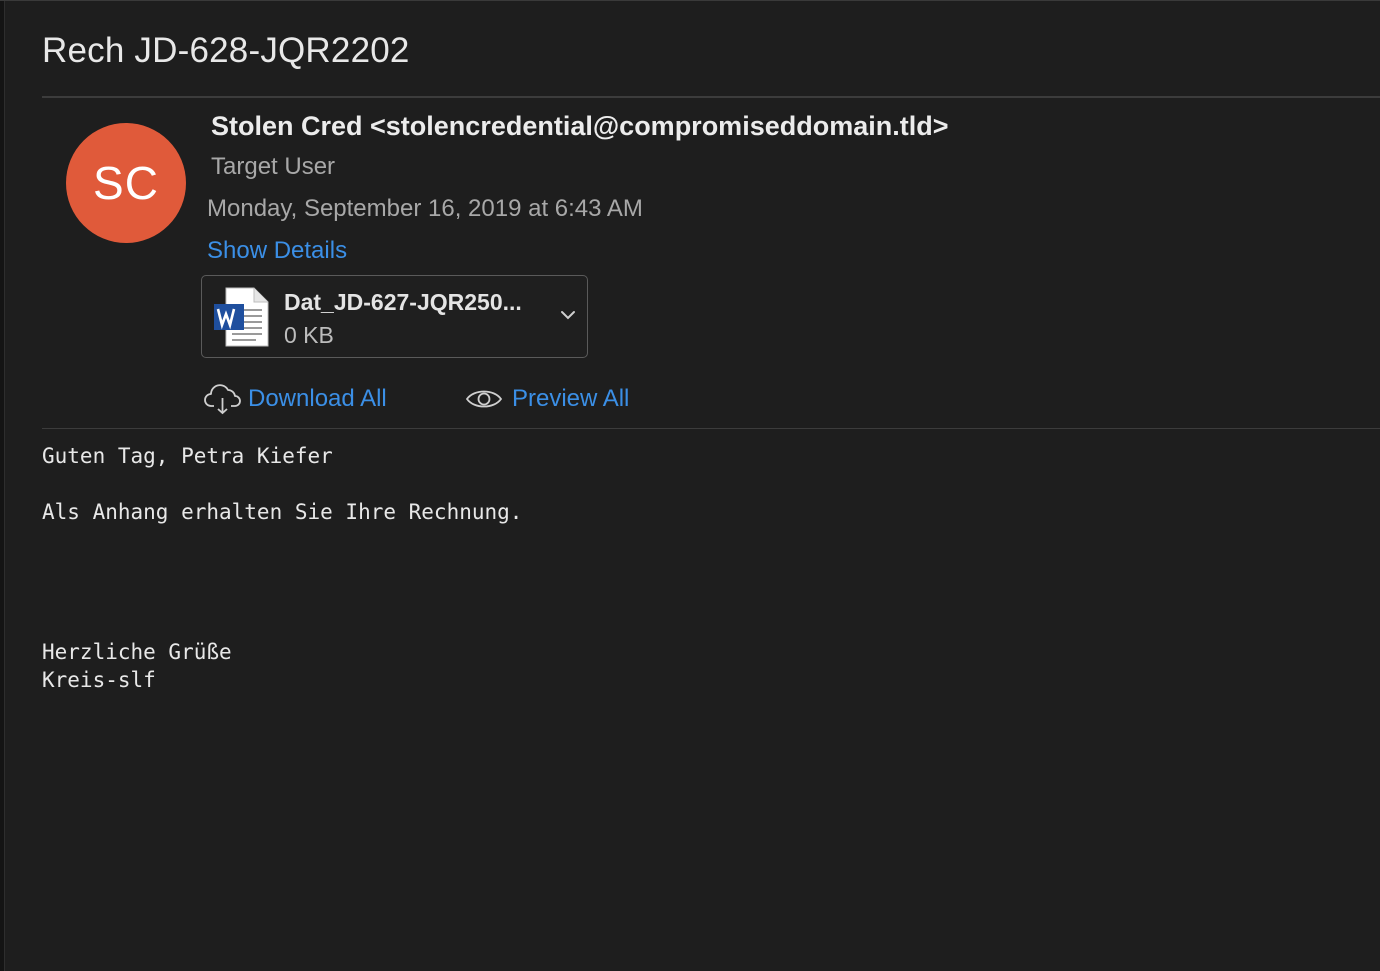  I want to click on sender-avatar: SC, so click(126, 183).